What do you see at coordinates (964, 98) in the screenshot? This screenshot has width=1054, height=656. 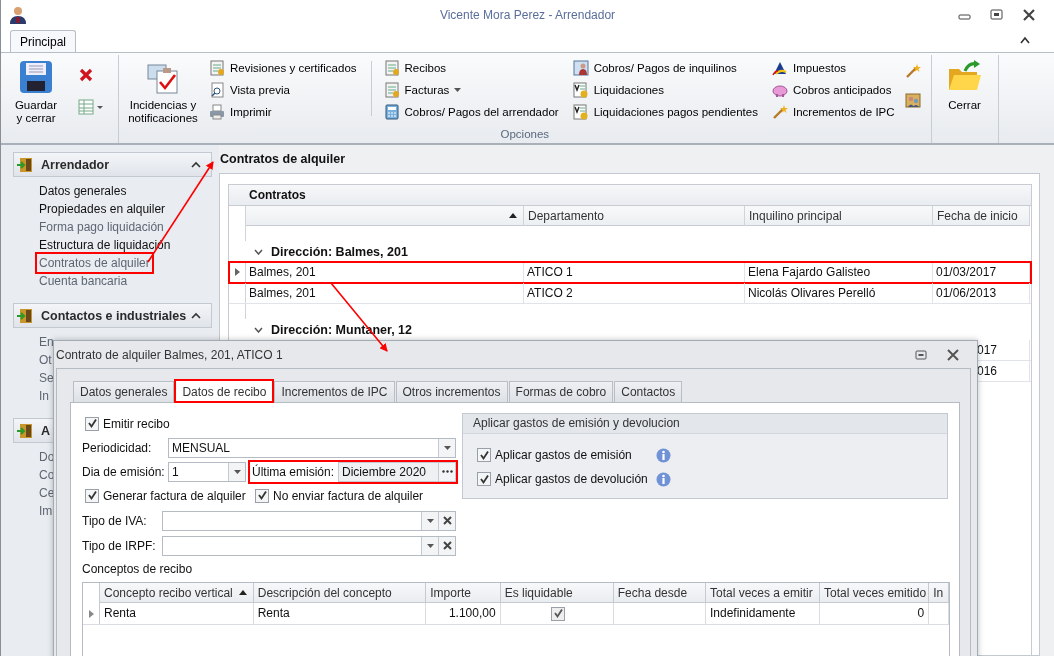 I see `close-folder-button: Cerrar` at bounding box center [964, 98].